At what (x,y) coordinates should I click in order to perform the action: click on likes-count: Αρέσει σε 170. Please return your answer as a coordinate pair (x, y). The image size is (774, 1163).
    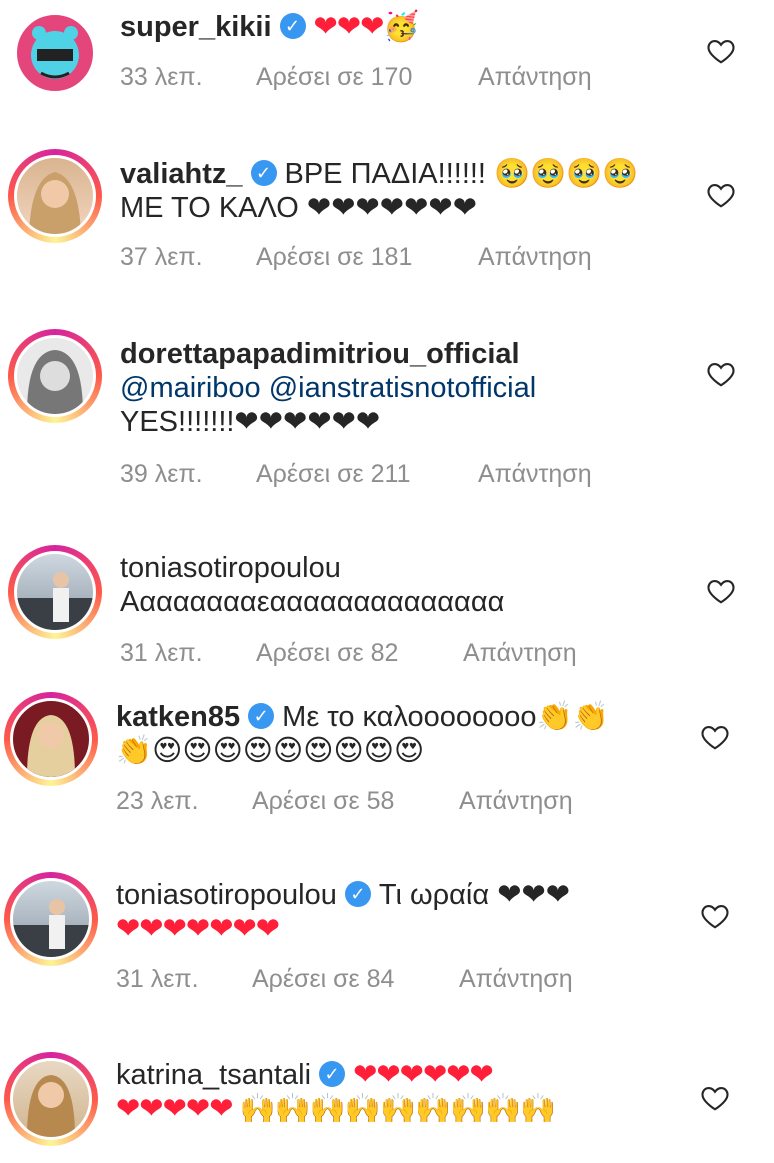
    Looking at the image, I should click on (367, 77).